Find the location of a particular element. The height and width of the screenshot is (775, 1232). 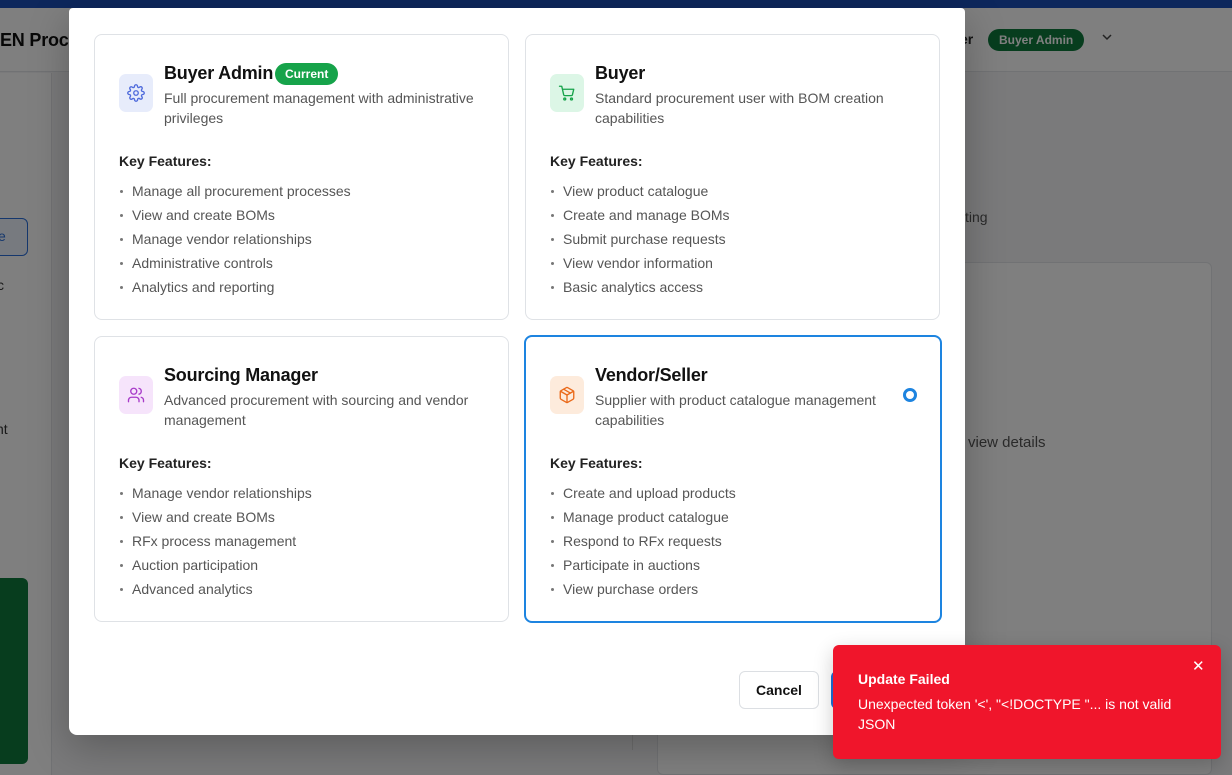

feature-item: Respond to RFx requests is located at coordinates (643, 541).